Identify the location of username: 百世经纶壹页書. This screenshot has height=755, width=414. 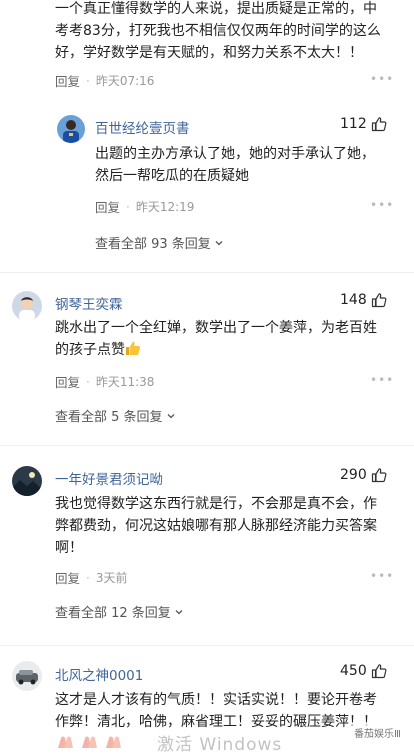
(142, 127).